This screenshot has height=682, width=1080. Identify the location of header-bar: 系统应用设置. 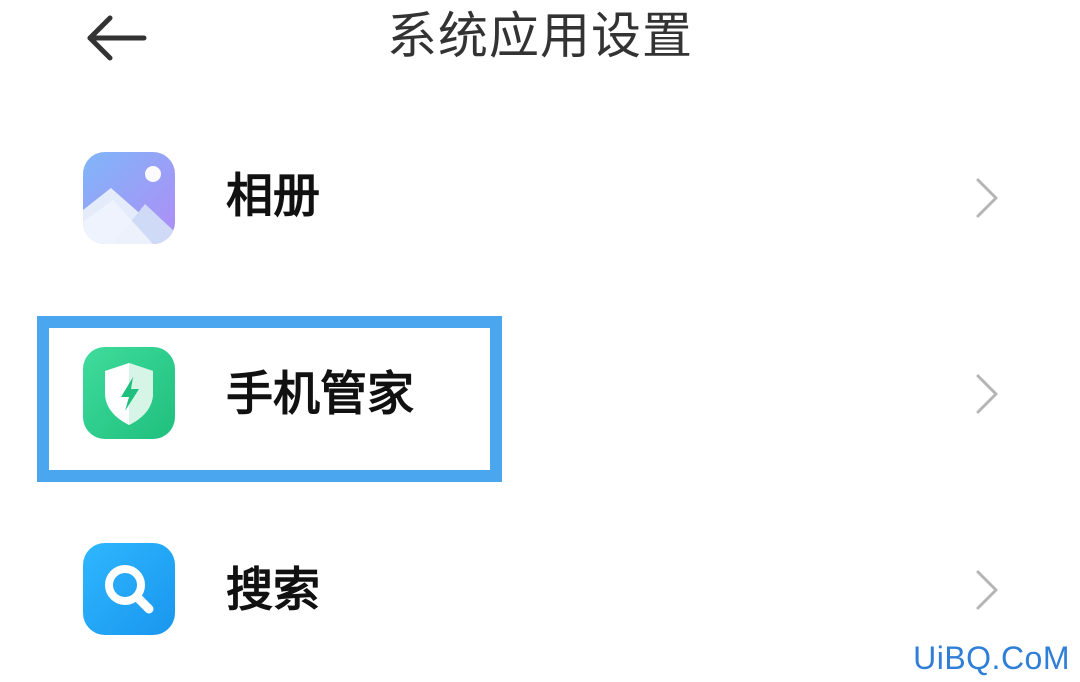
(540, 40).